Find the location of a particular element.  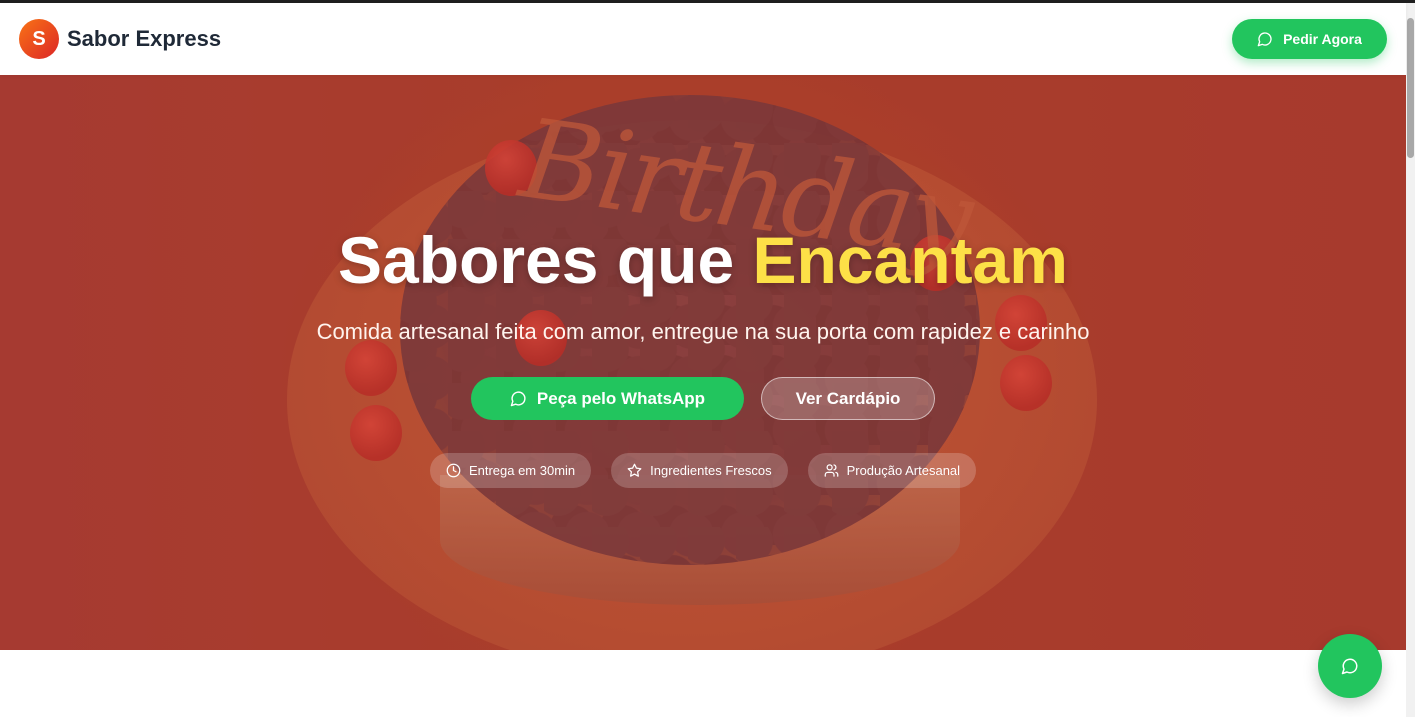

badge-delivery: Entrega em 30min is located at coordinates (510, 470).